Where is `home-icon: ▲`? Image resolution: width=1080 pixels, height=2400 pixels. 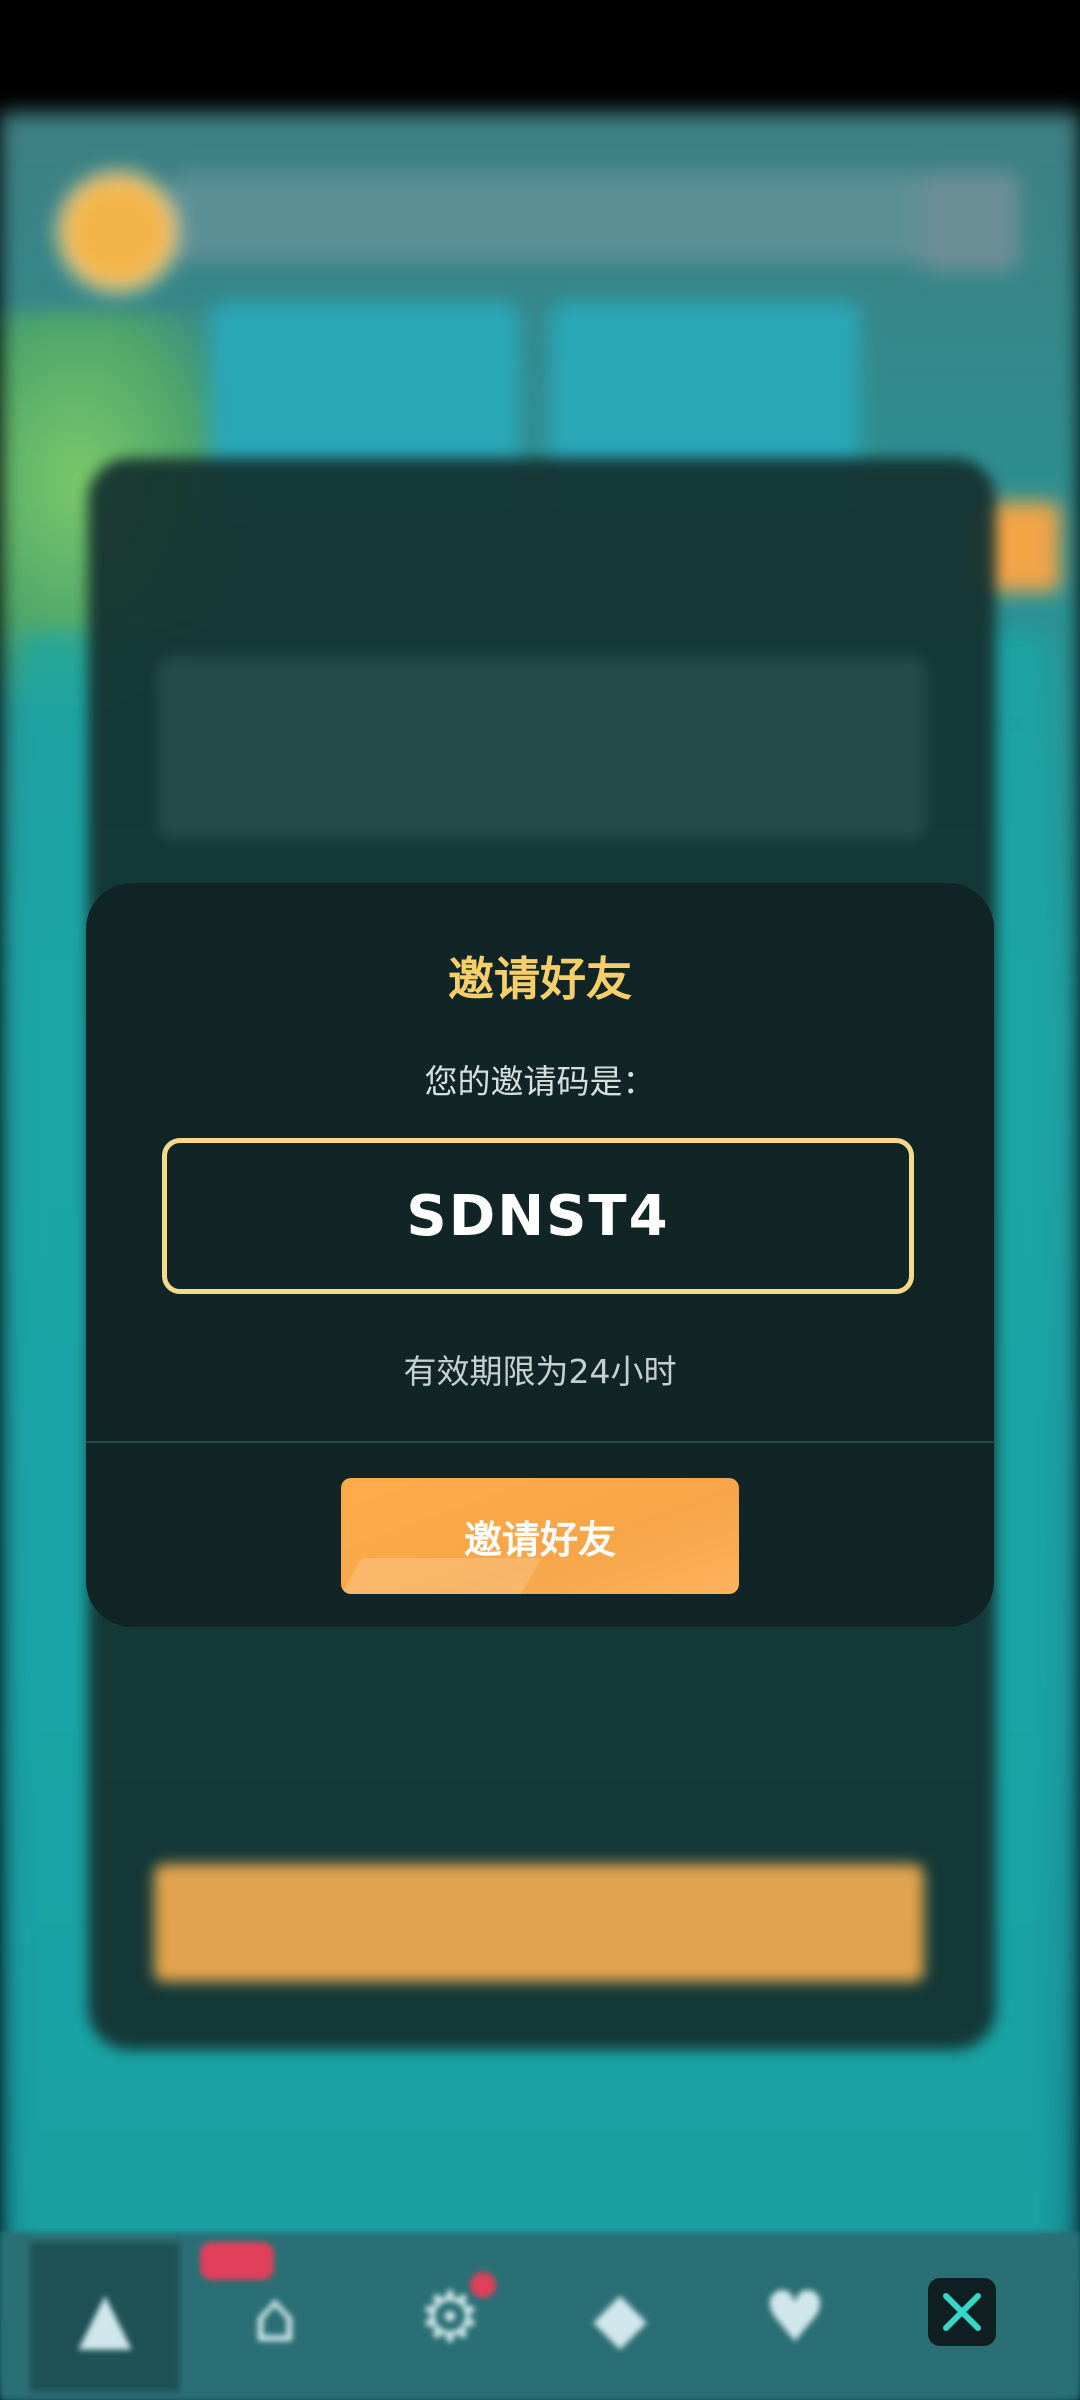 home-icon: ▲ is located at coordinates (105, 2317).